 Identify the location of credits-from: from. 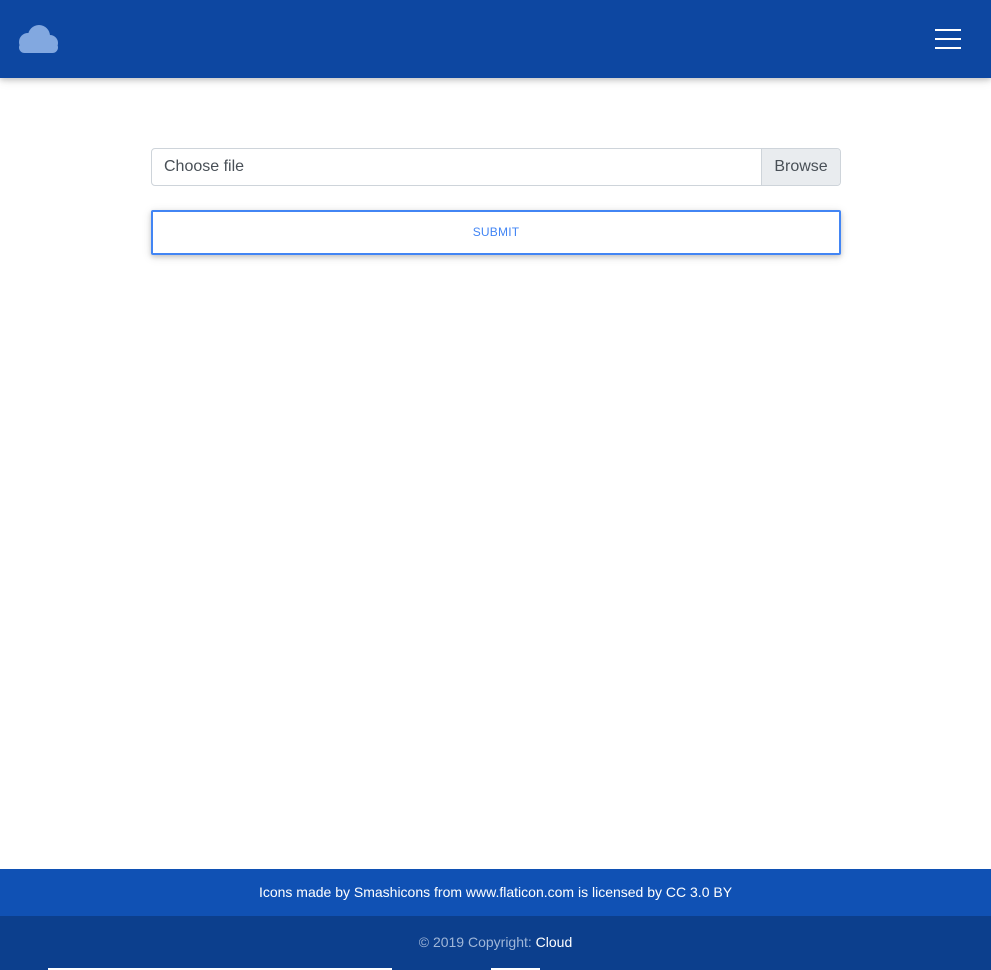
(448, 892).